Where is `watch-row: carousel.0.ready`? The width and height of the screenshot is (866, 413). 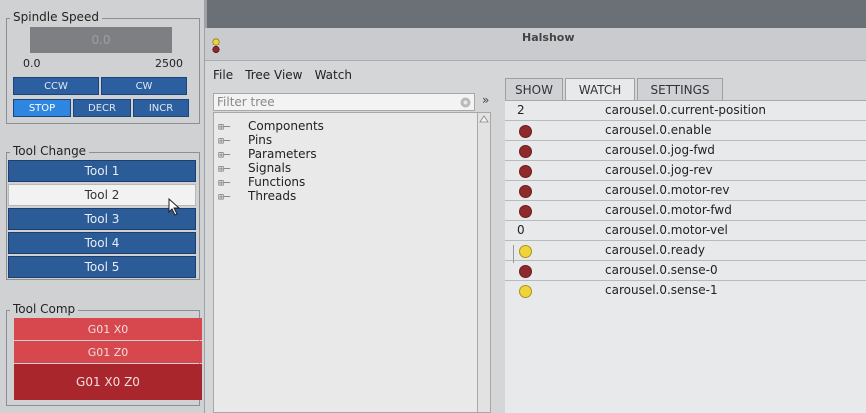 watch-row: carousel.0.ready is located at coordinates (685, 251).